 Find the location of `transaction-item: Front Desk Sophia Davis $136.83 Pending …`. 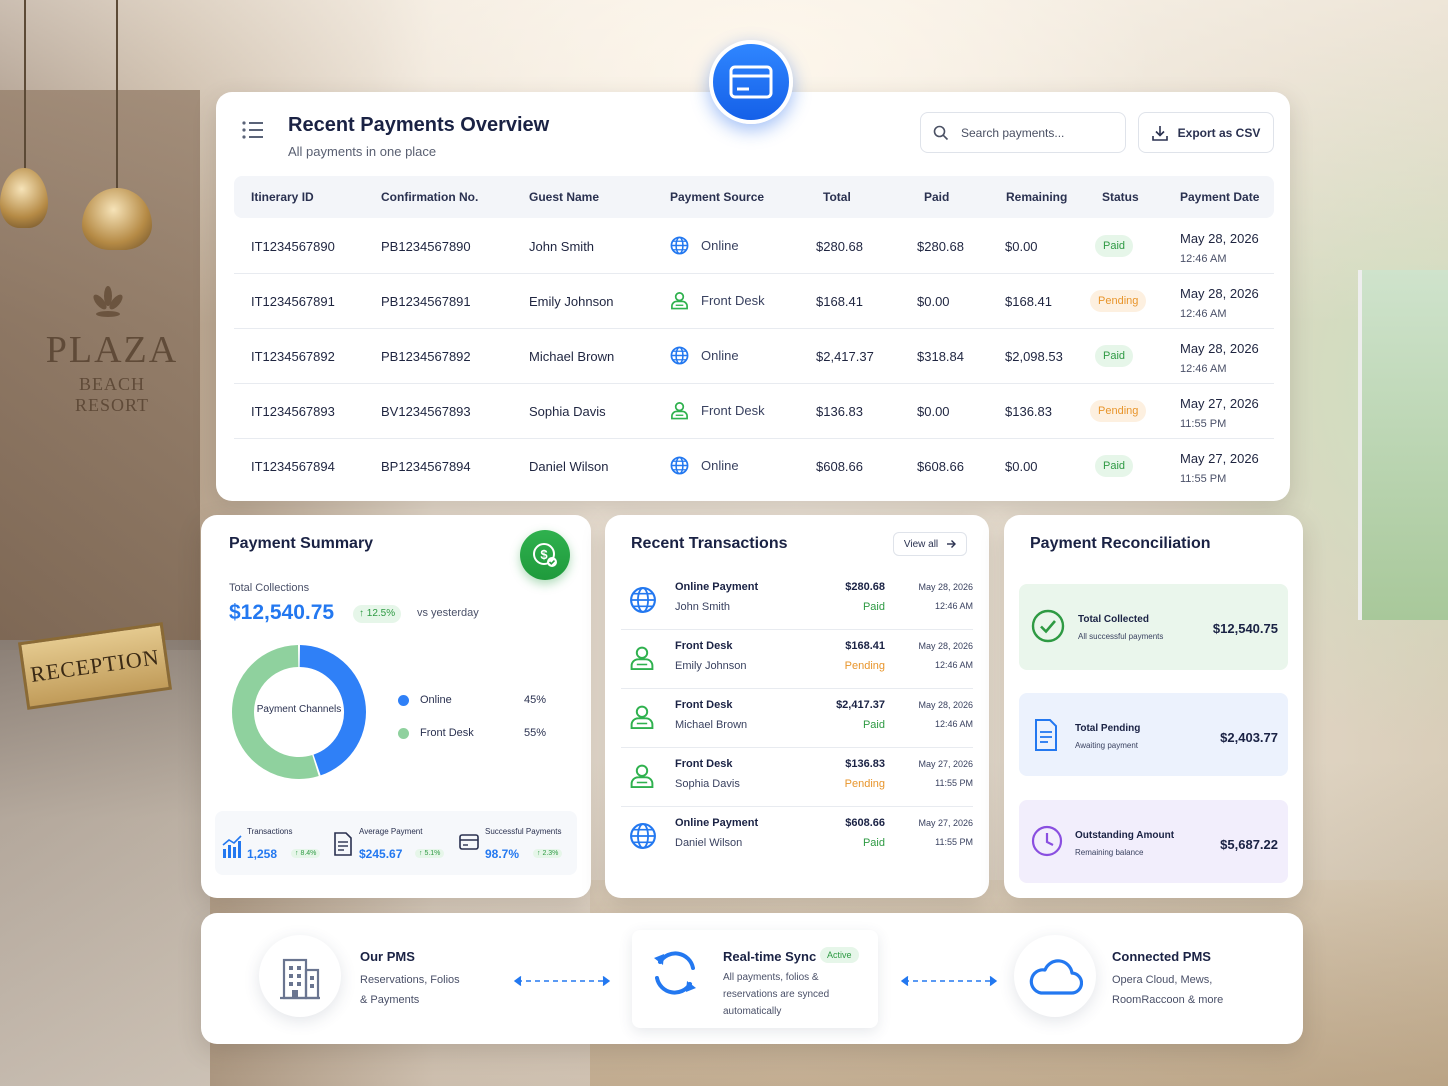

transaction-item: Front Desk Sophia Davis $136.83 Pending … is located at coordinates (797, 777).